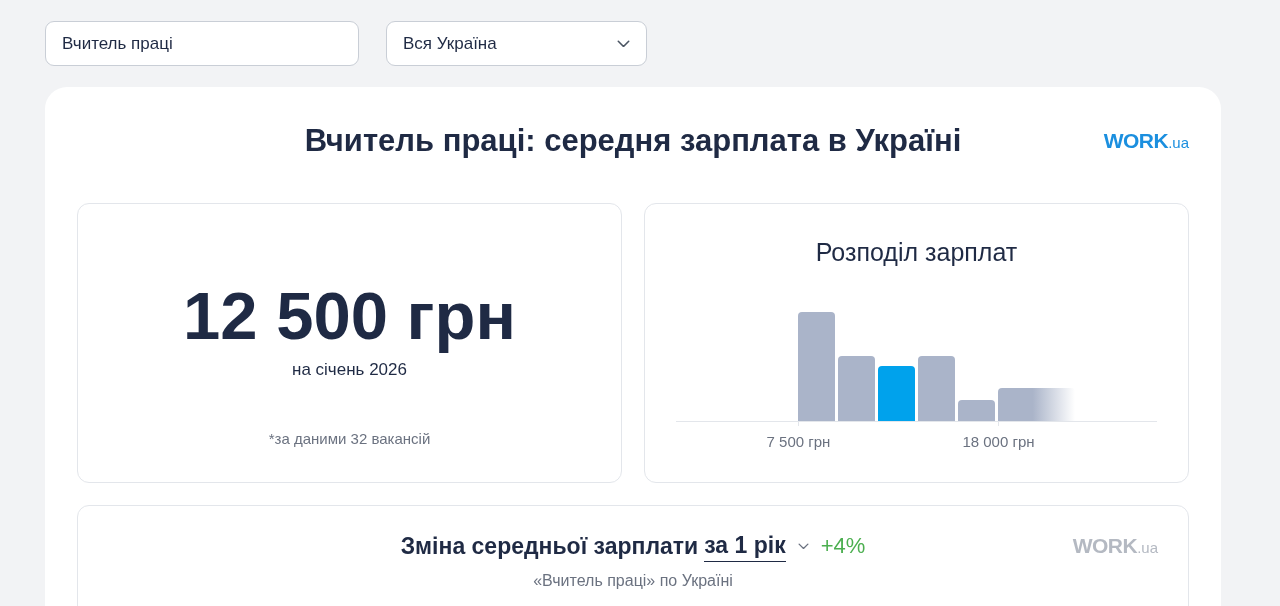 This screenshot has height=606, width=1280. Describe the element at coordinates (349, 316) in the screenshot. I see `salary-amount: 12 500 грн` at that location.